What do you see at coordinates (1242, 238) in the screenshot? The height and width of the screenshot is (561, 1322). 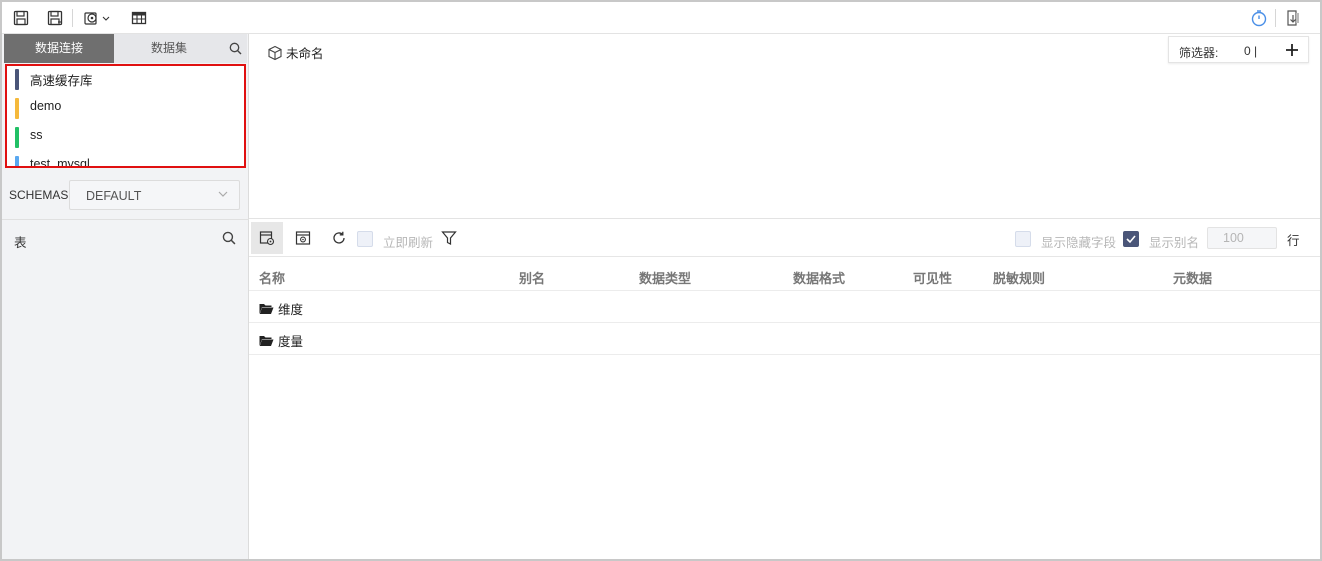 I see `row-count-input: 100` at bounding box center [1242, 238].